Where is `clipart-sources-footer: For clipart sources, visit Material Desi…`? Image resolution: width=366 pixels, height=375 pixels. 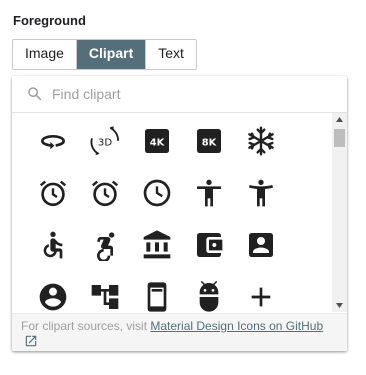
clipart-sources-footer: For clipart sources, visit Material Desi… is located at coordinates (179, 332).